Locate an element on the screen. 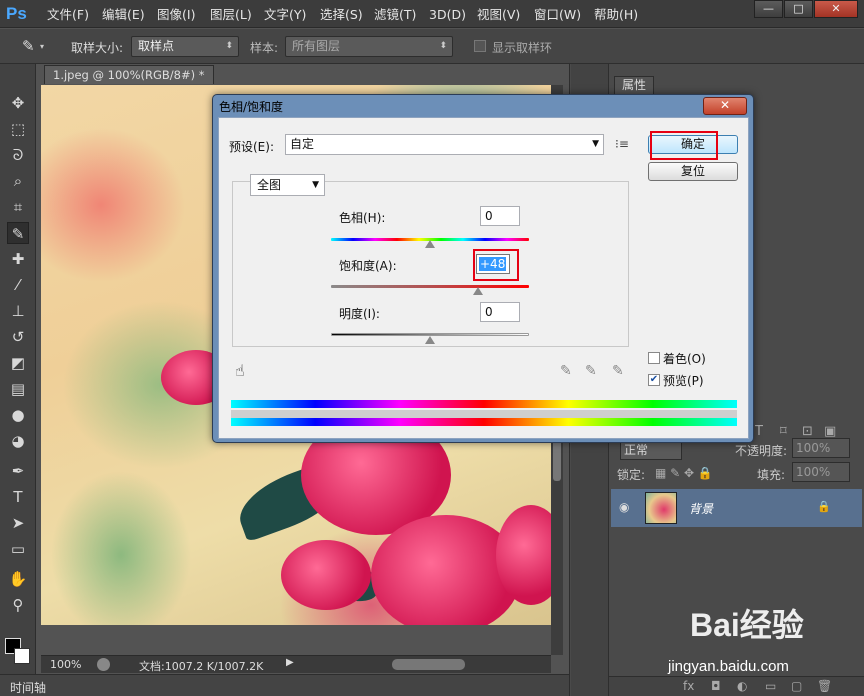  adjustment-icon: ◐ is located at coordinates (742, 686).